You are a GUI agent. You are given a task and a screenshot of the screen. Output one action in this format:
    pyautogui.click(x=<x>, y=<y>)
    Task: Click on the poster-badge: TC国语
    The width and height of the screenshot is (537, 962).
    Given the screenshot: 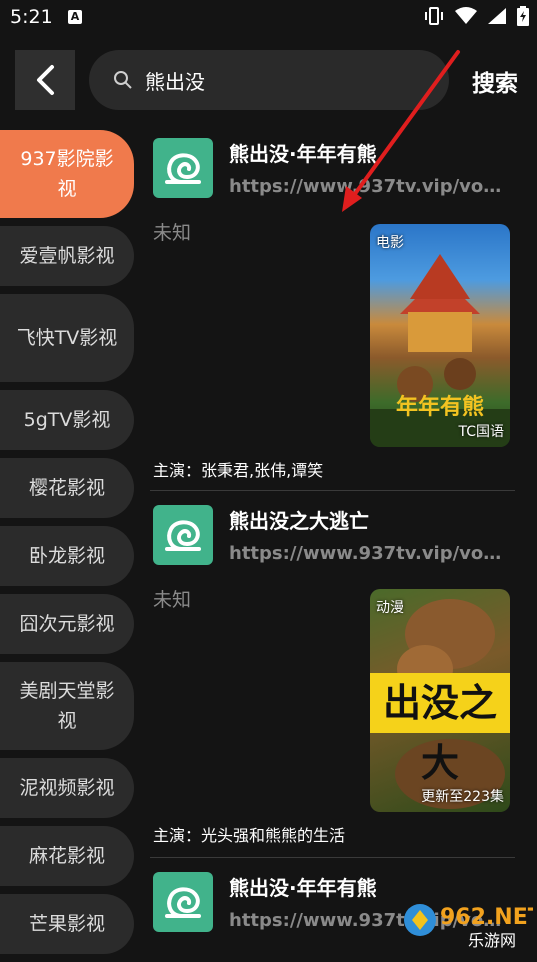 What is the action you would take?
    pyautogui.click(x=481, y=432)
    